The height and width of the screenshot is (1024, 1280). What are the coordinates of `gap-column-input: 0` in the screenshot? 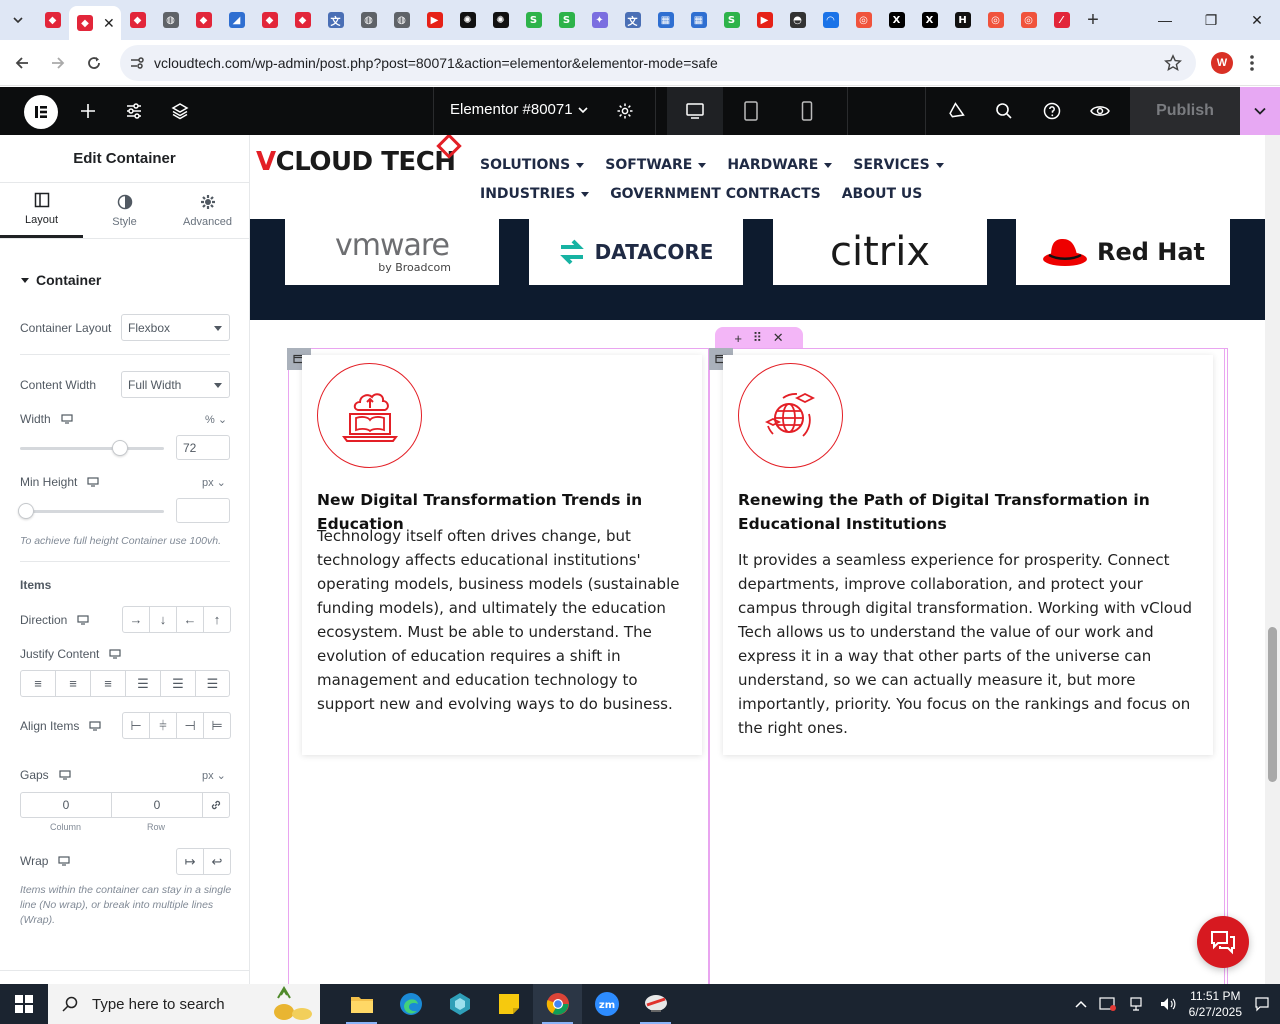 It's located at (66, 805).